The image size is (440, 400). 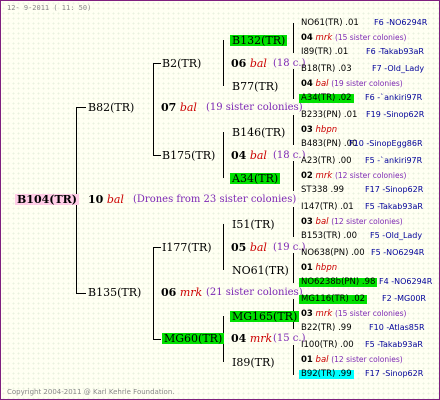 I want to click on g4-top-8: I100(TR) .00, so click(x=327, y=345).